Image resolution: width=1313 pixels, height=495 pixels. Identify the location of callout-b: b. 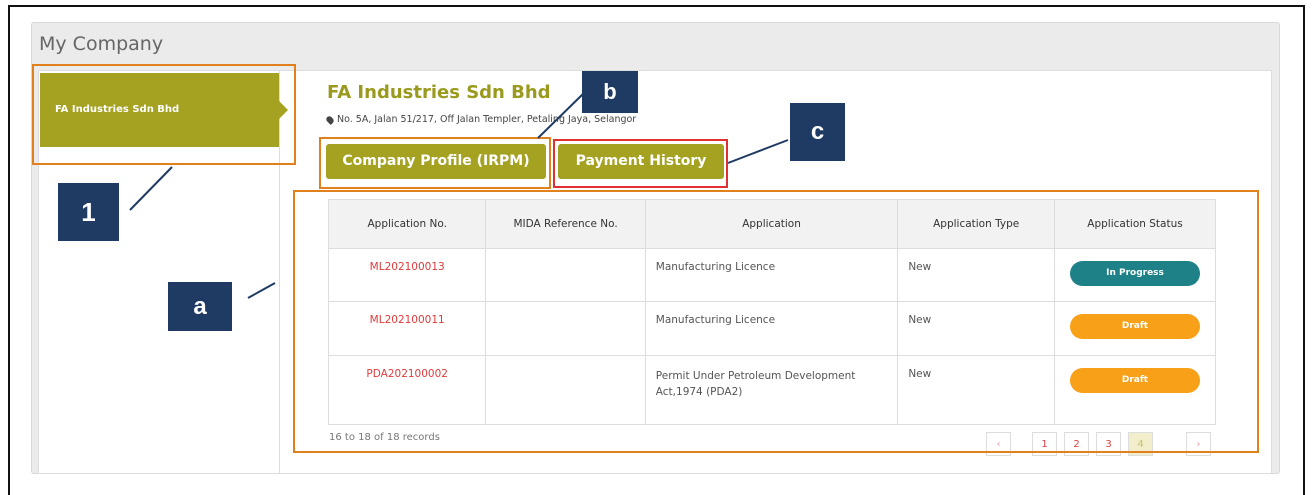
(610, 92).